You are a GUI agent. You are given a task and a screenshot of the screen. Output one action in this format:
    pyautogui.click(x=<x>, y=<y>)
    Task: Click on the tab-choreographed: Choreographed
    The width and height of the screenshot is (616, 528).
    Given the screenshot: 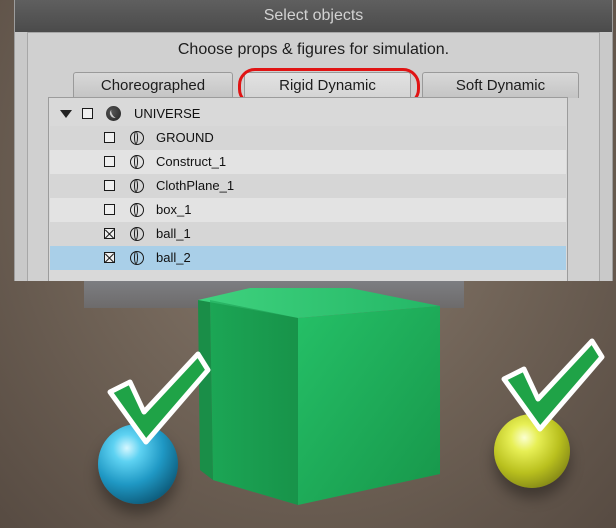 What is the action you would take?
    pyautogui.click(x=153, y=85)
    